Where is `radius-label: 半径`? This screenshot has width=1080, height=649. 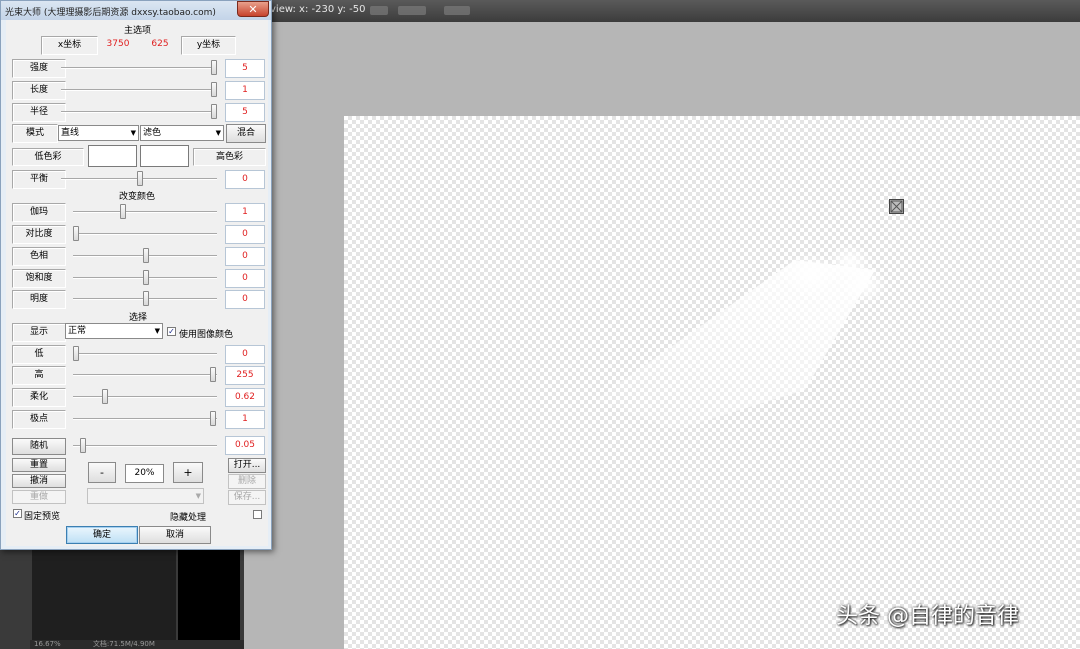
radius-label: 半径 is located at coordinates (39, 112).